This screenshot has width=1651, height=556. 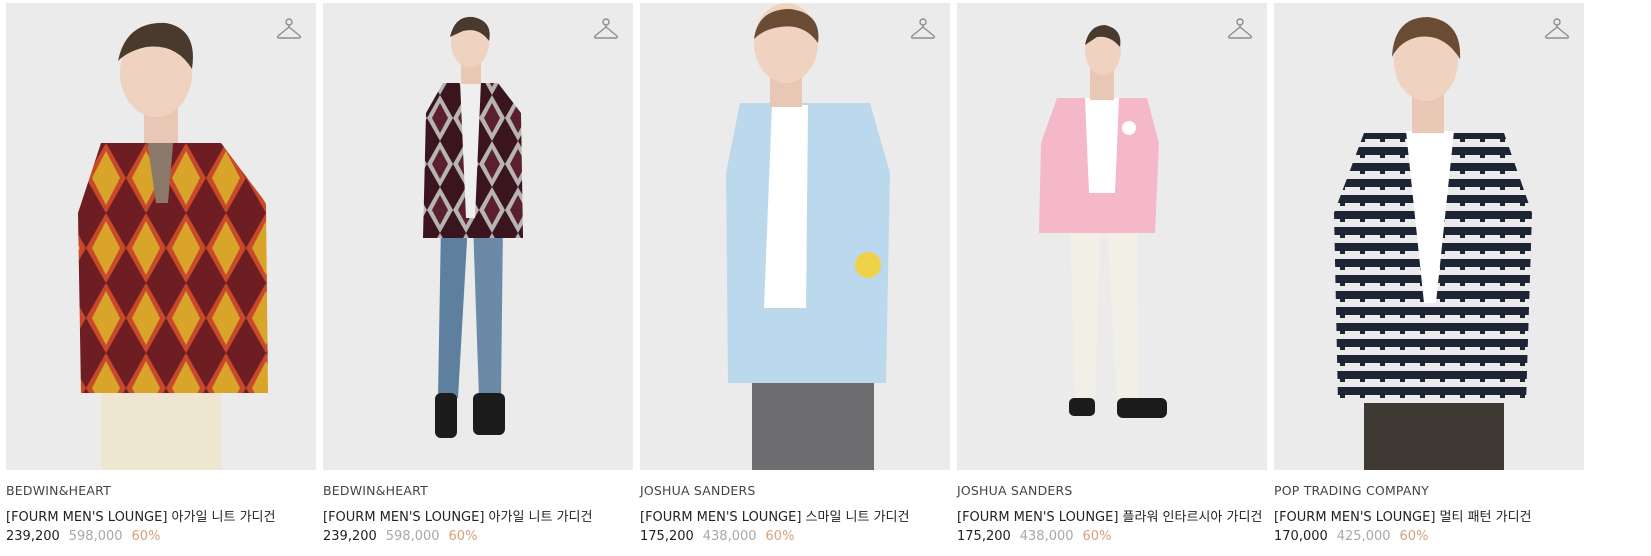 What do you see at coordinates (1301, 536) in the screenshot?
I see `sale-price: 170,000` at bounding box center [1301, 536].